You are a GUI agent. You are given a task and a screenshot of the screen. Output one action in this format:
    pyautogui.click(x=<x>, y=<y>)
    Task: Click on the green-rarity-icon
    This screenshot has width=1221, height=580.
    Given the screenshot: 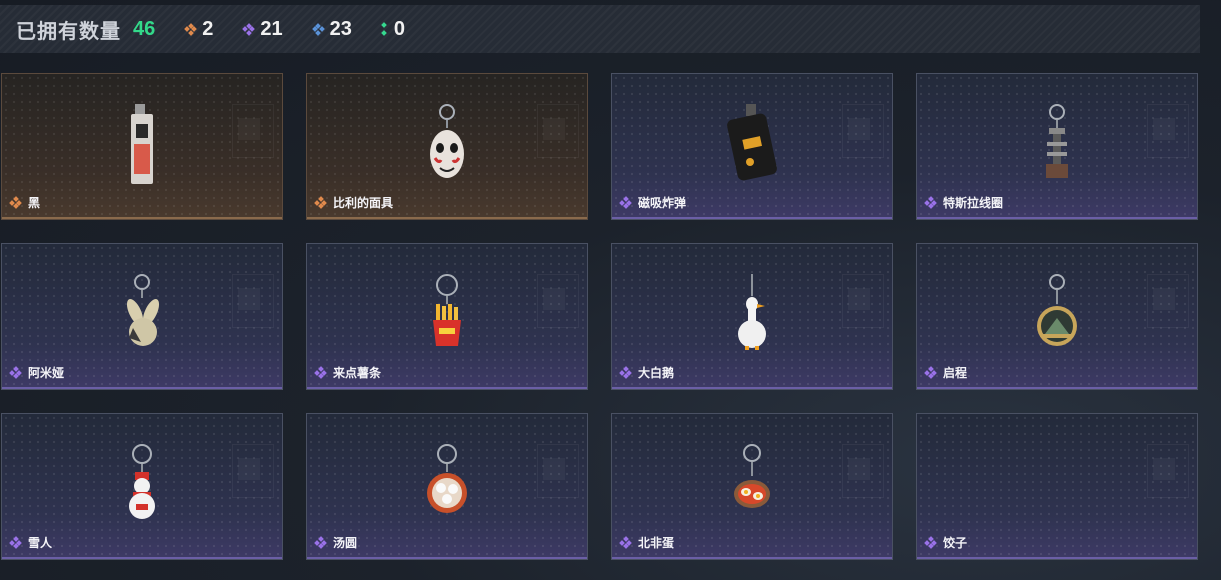 What is the action you would take?
    pyautogui.click(x=384, y=28)
    